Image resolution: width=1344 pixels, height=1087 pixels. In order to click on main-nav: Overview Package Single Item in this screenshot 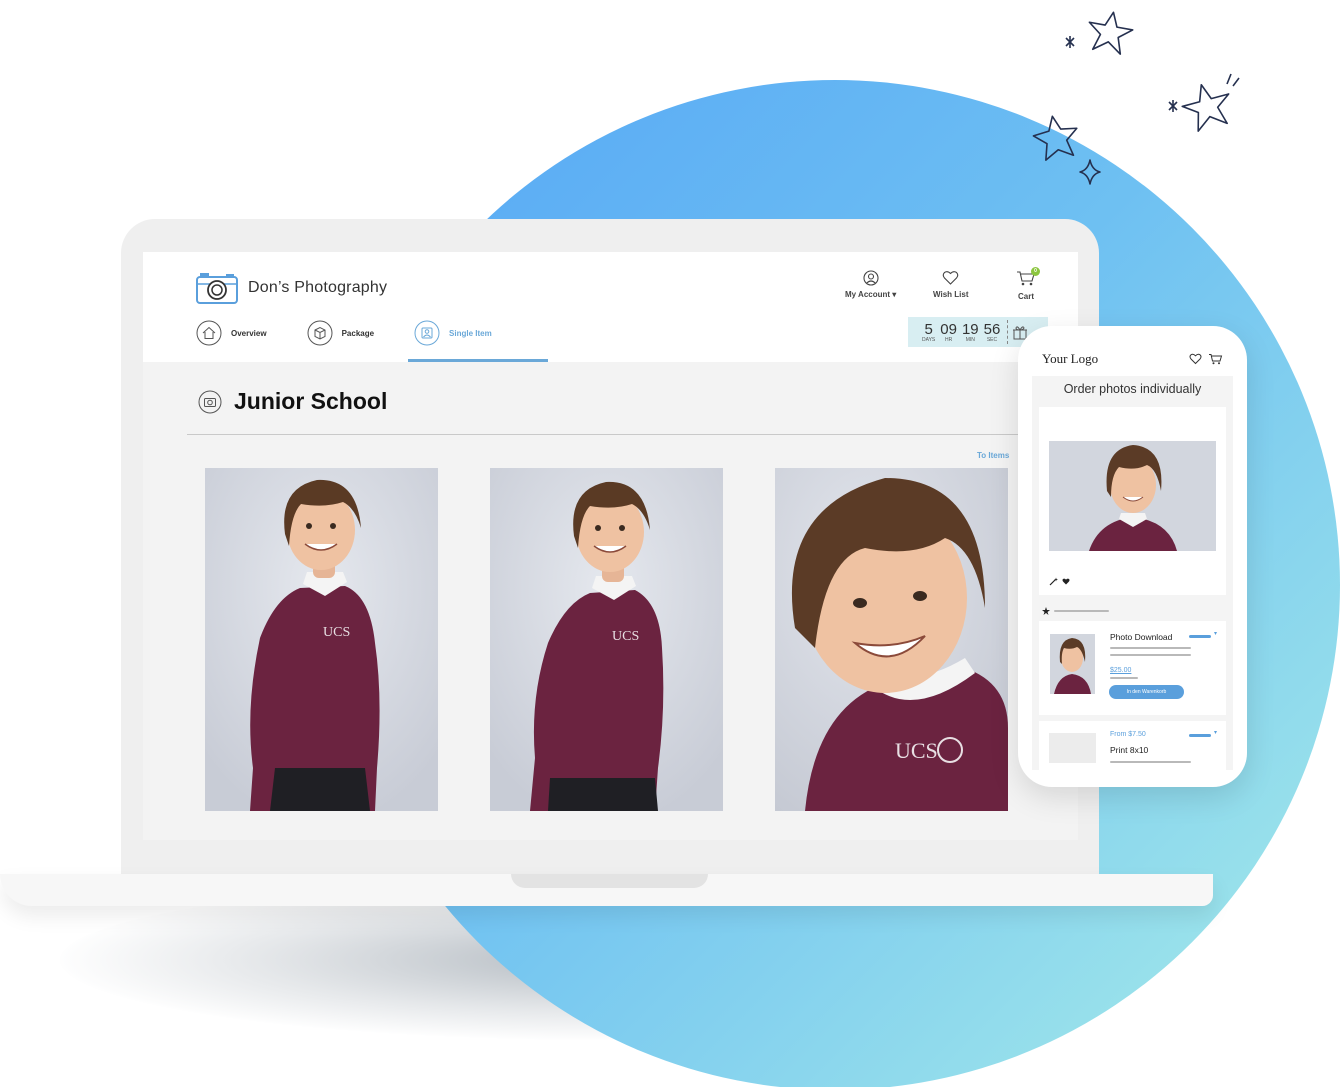, I will do `click(364, 333)`.